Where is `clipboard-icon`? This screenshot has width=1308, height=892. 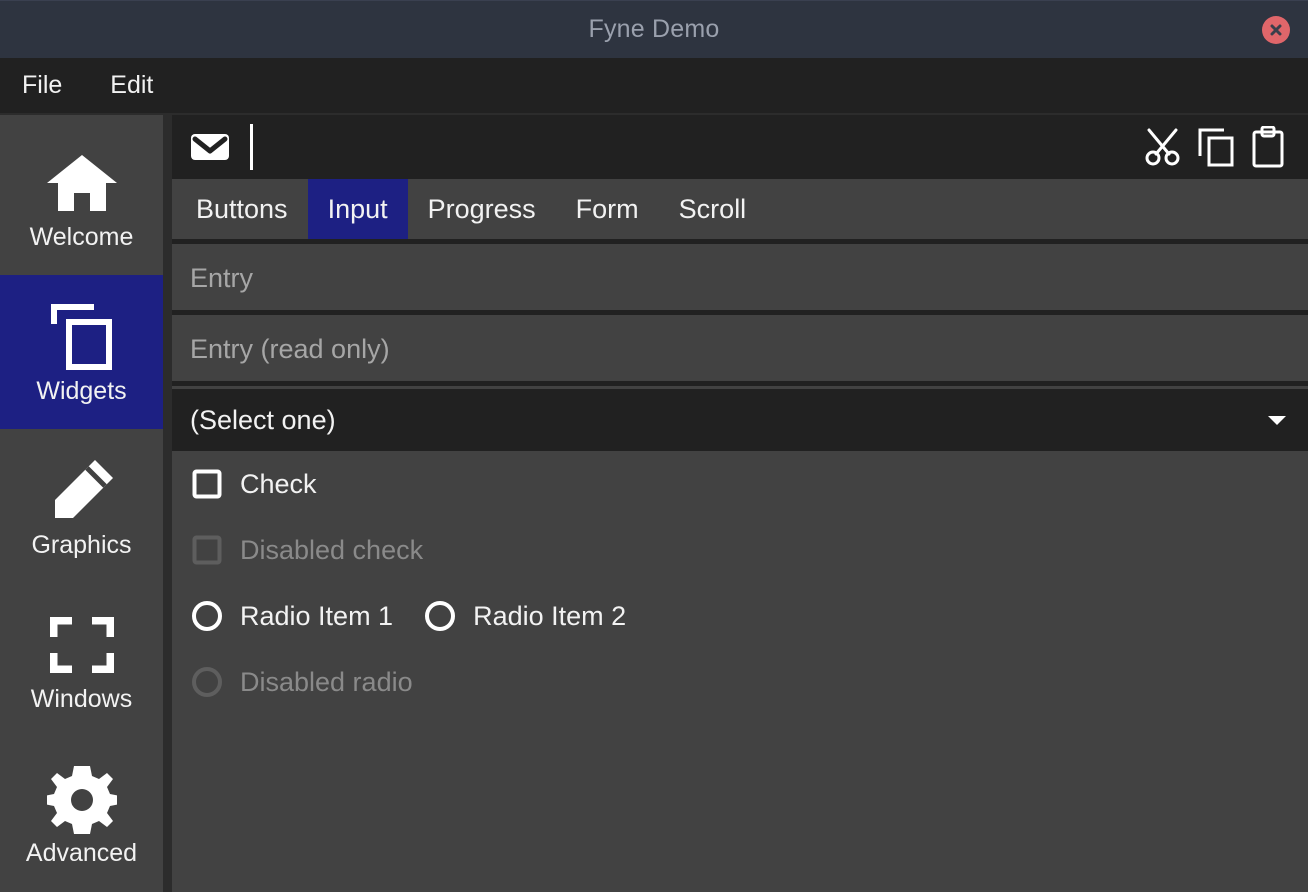 clipboard-icon is located at coordinates (1268, 147).